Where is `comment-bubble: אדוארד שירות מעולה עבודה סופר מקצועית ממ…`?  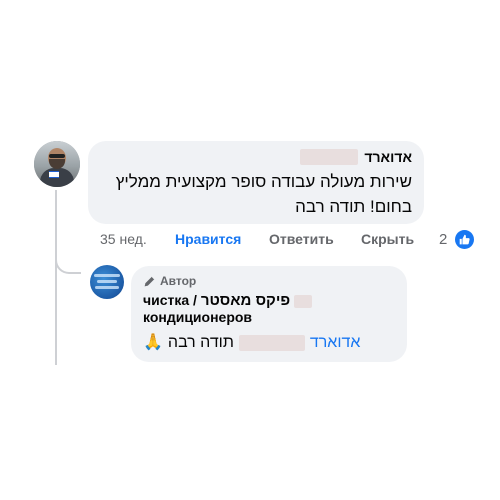 comment-bubble: אדוארד שירות מעולה עבודה סופר מקצועית ממ… is located at coordinates (256, 182).